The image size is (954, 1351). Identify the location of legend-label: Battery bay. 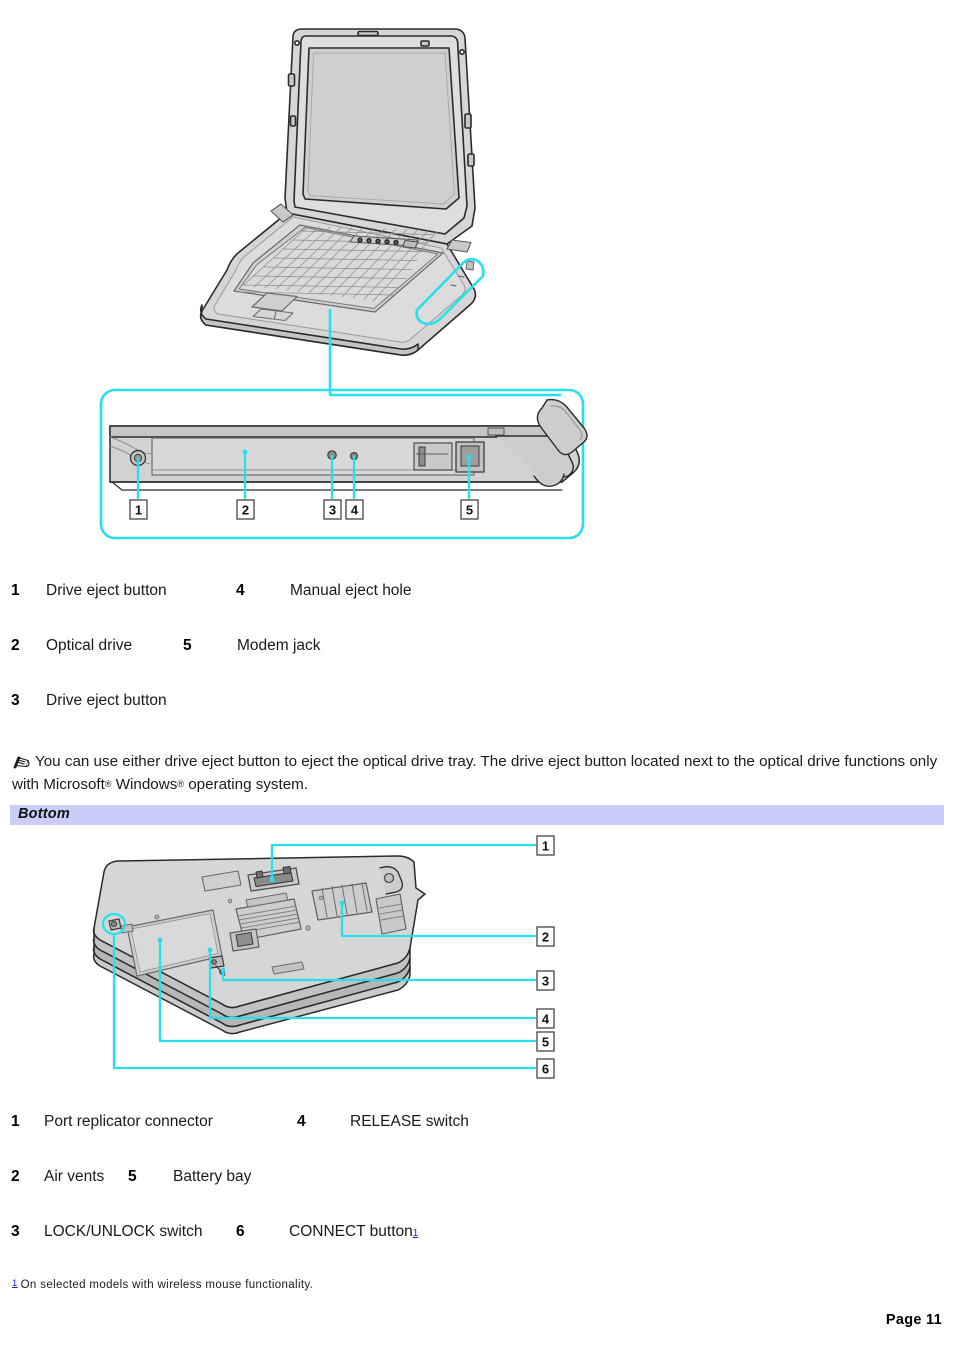
(212, 1176).